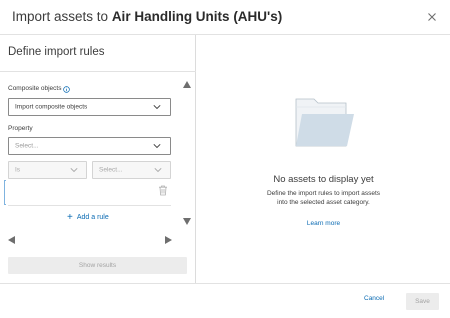 The image size is (450, 318). What do you see at coordinates (324, 122) in the screenshot?
I see `empty-folder-icon` at bounding box center [324, 122].